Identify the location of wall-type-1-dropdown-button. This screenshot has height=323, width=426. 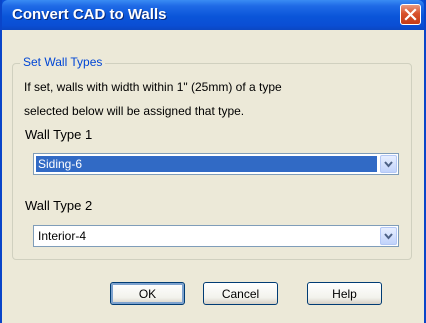
(388, 164).